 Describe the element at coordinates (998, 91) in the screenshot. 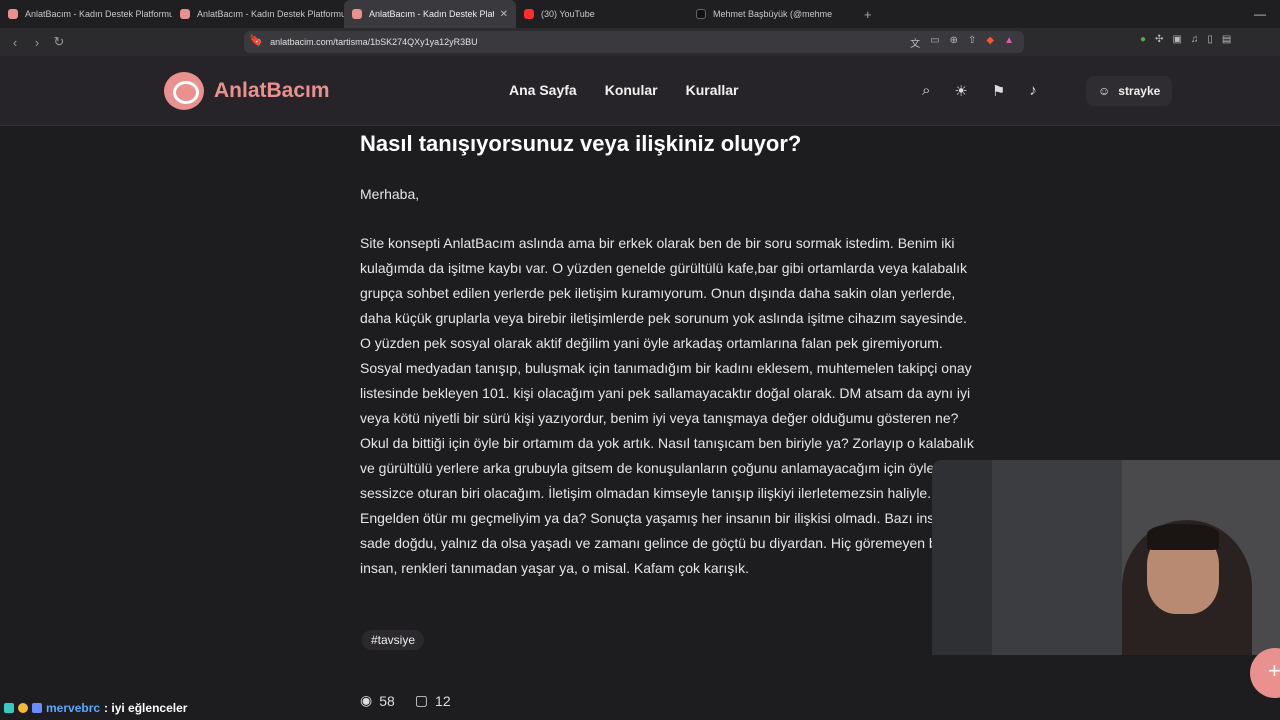

I see `bookmarks-icon: ⚑` at that location.